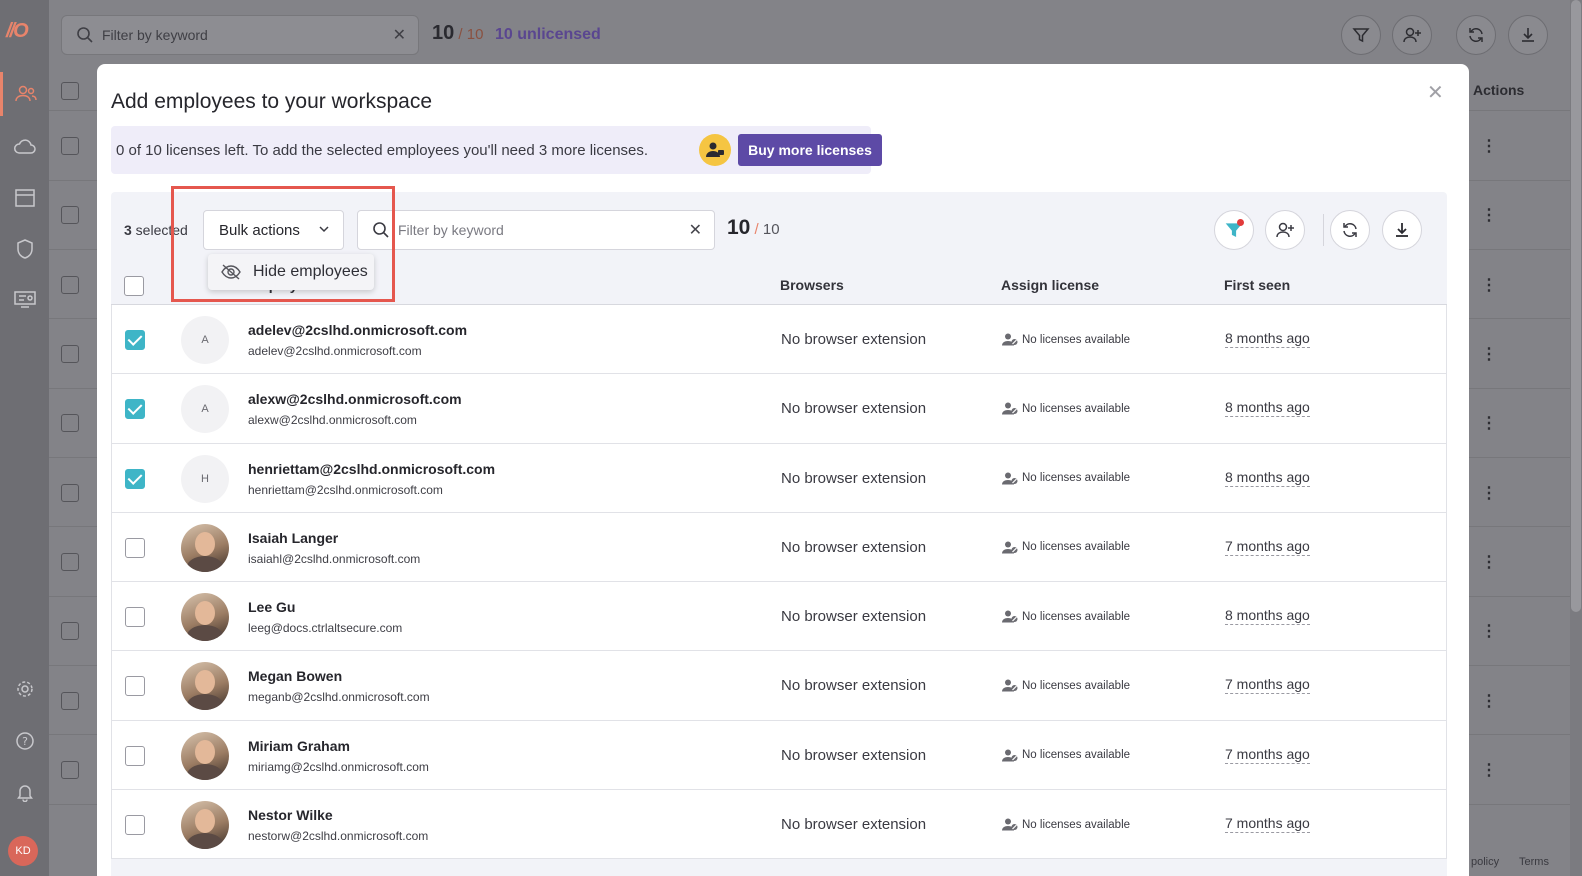 The image size is (1582, 876). What do you see at coordinates (295, 676) in the screenshot?
I see `employee-name: Megan Bowen` at bounding box center [295, 676].